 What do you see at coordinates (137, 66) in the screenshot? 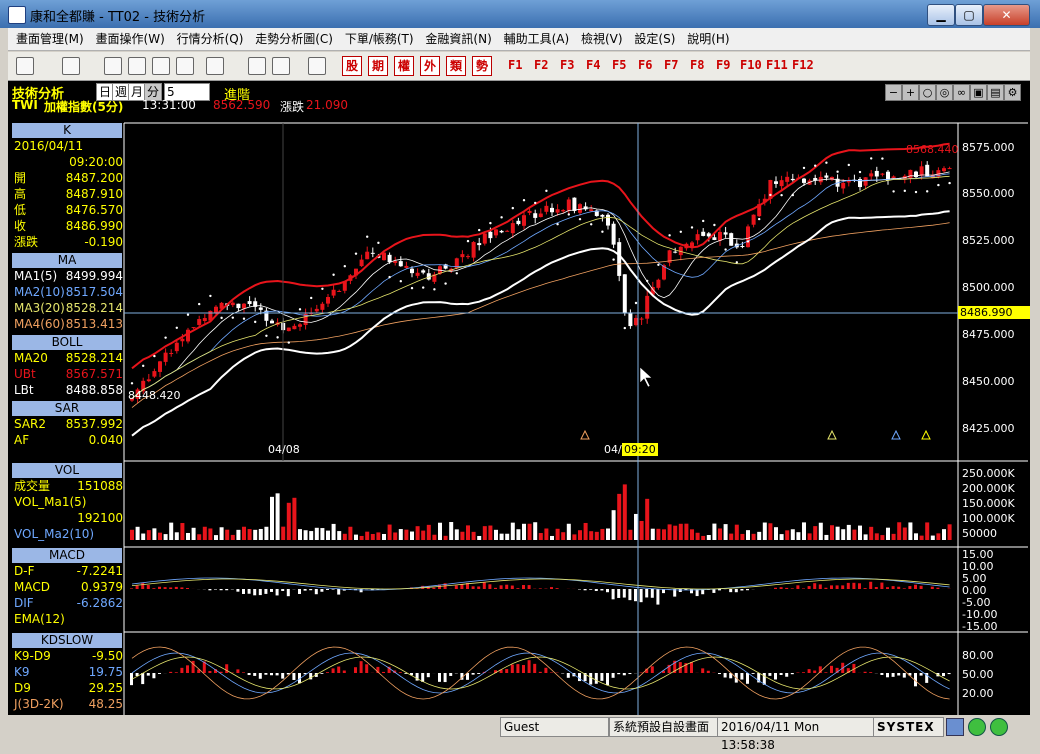
I see `close-chart-icon` at bounding box center [137, 66].